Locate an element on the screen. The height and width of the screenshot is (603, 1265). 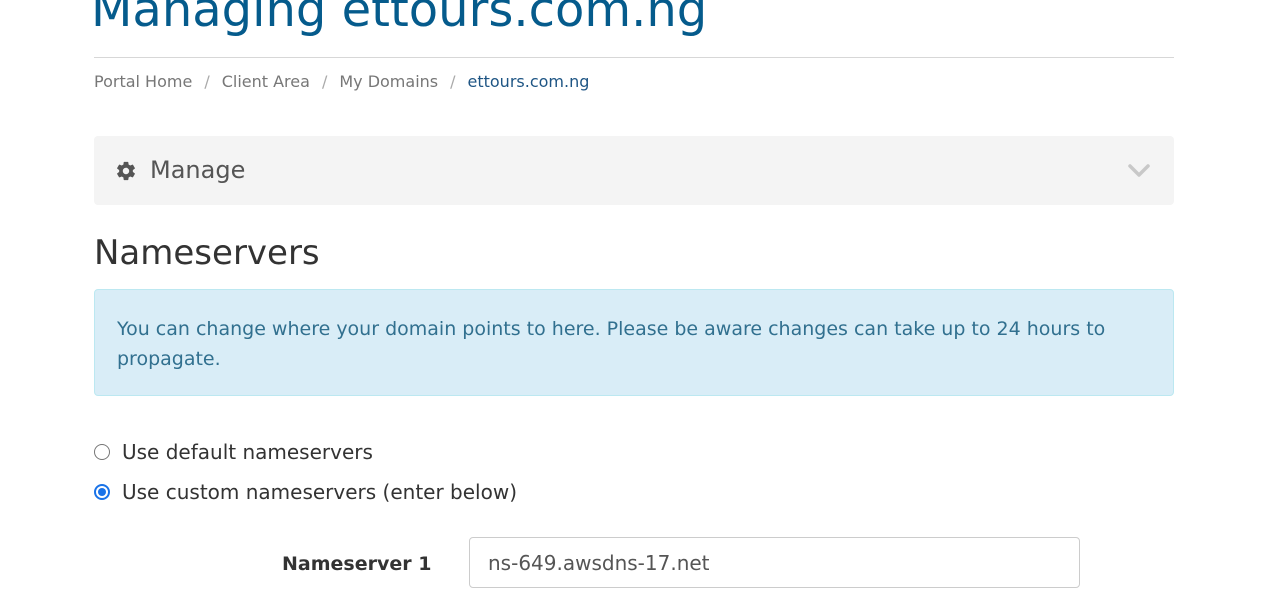
default-nameservers-radio is located at coordinates (102, 452).